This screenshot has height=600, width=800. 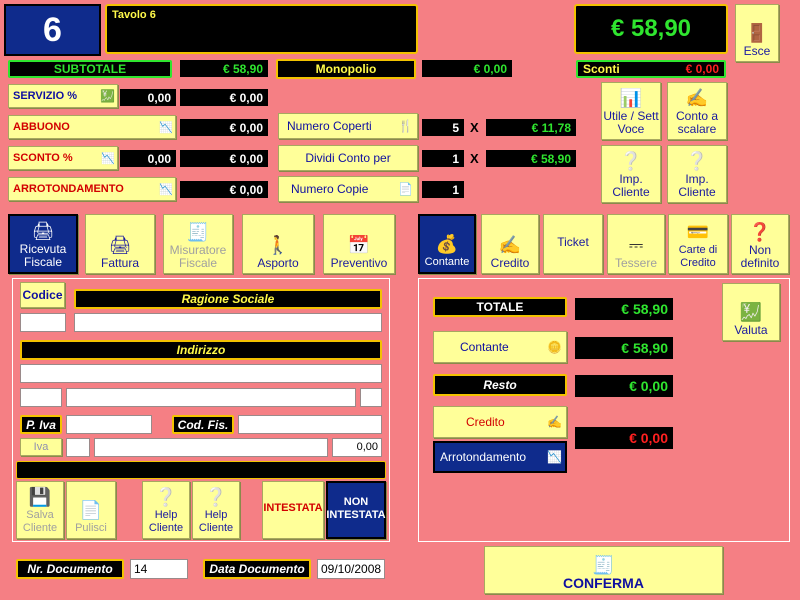 I want to click on iva-code-input, so click(x=78, y=447).